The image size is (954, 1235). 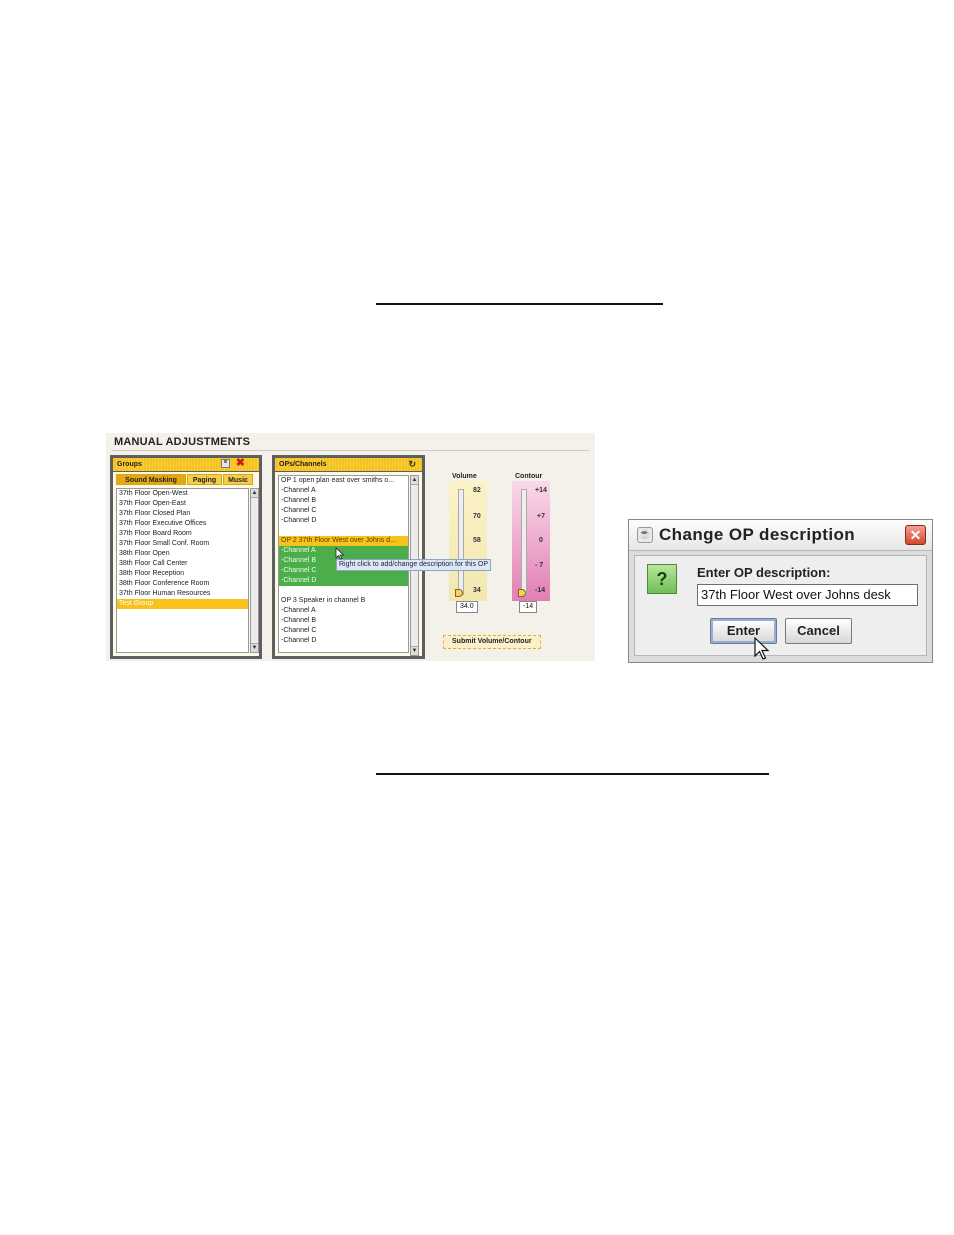 What do you see at coordinates (915, 535) in the screenshot?
I see `close-icon: ✕` at bounding box center [915, 535].